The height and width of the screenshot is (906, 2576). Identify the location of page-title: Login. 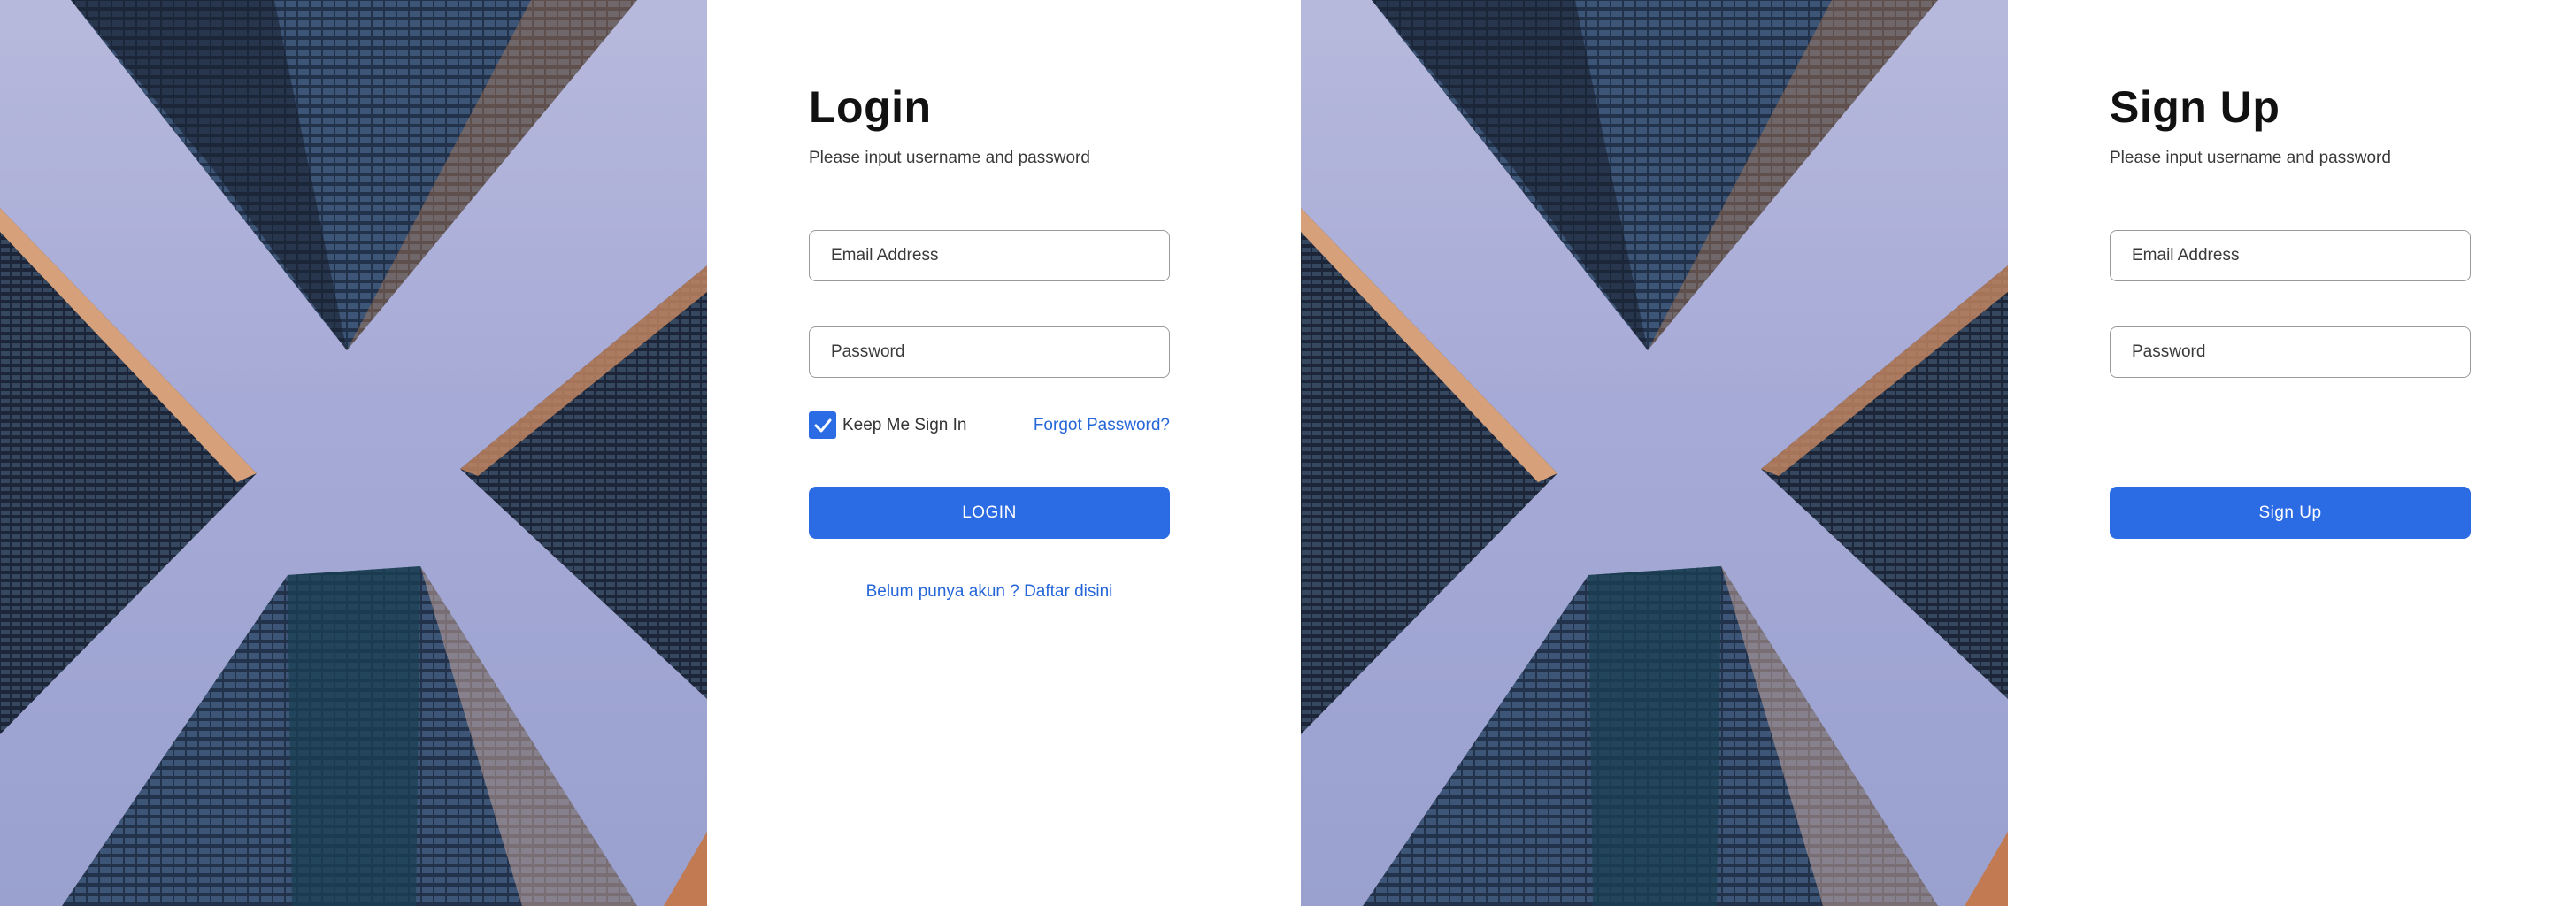
(870, 107).